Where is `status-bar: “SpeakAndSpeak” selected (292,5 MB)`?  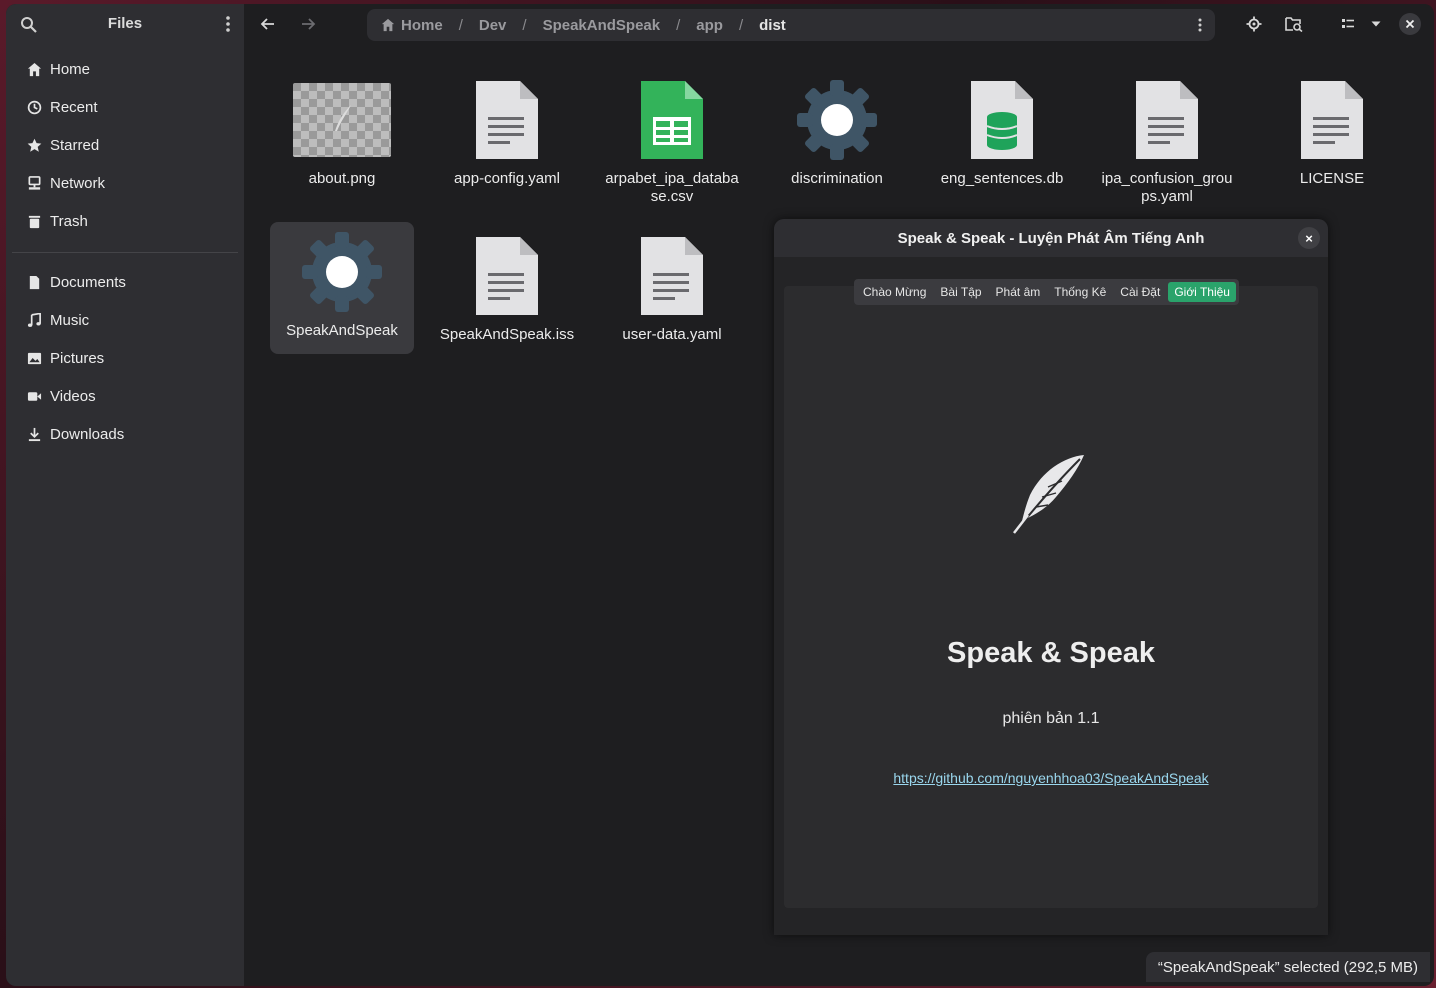 status-bar: “SpeakAndSpeak” selected (292,5 MB) is located at coordinates (1287, 967).